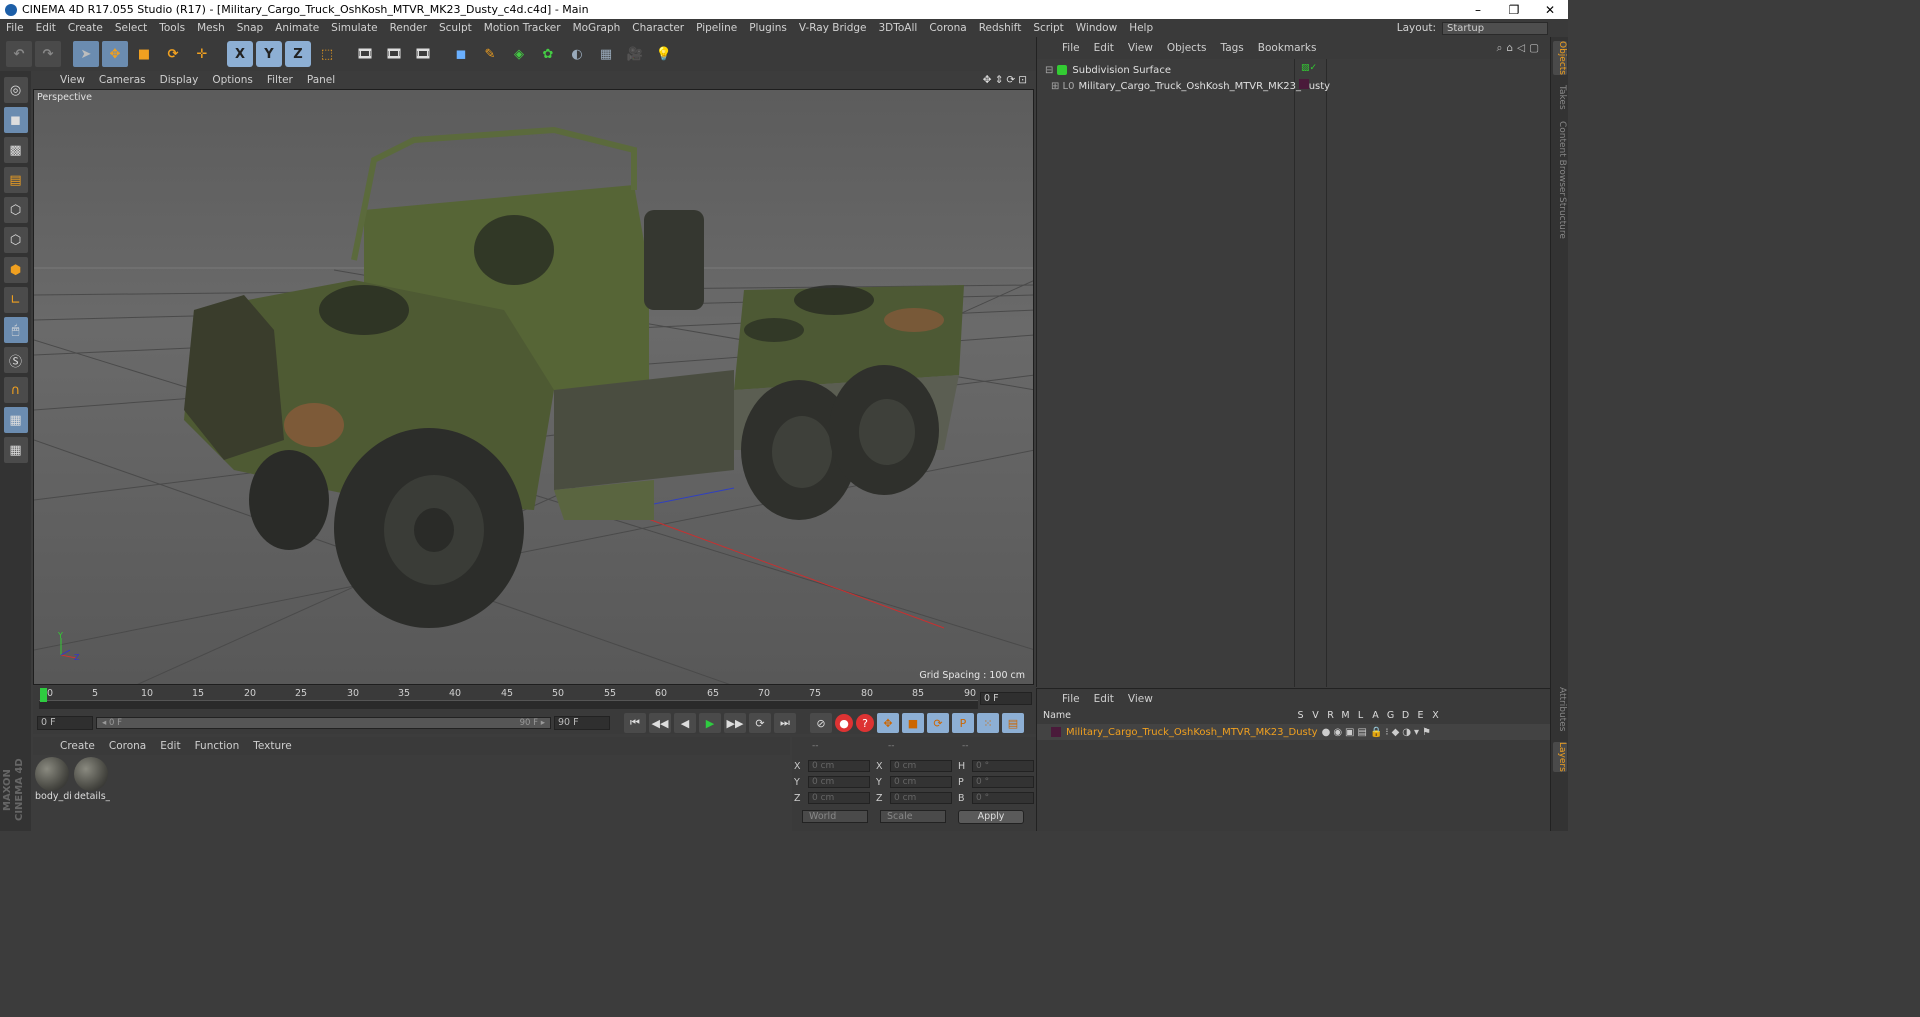 This screenshot has height=1017, width=1920. Describe the element at coordinates (202, 54) in the screenshot. I see `last-tool-icon: ✛` at that location.